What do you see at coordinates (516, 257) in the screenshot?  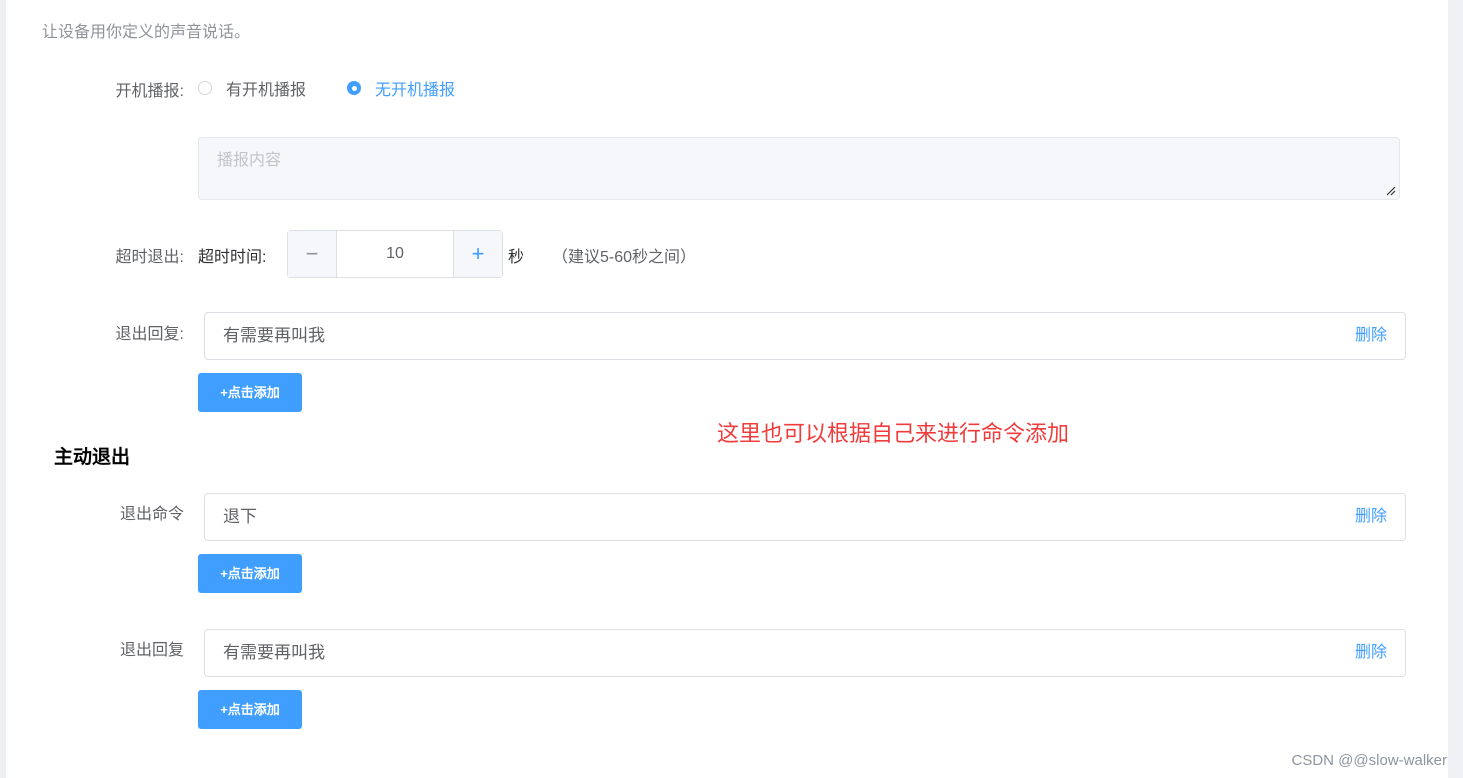 I see `timeout-unit: 秒` at bounding box center [516, 257].